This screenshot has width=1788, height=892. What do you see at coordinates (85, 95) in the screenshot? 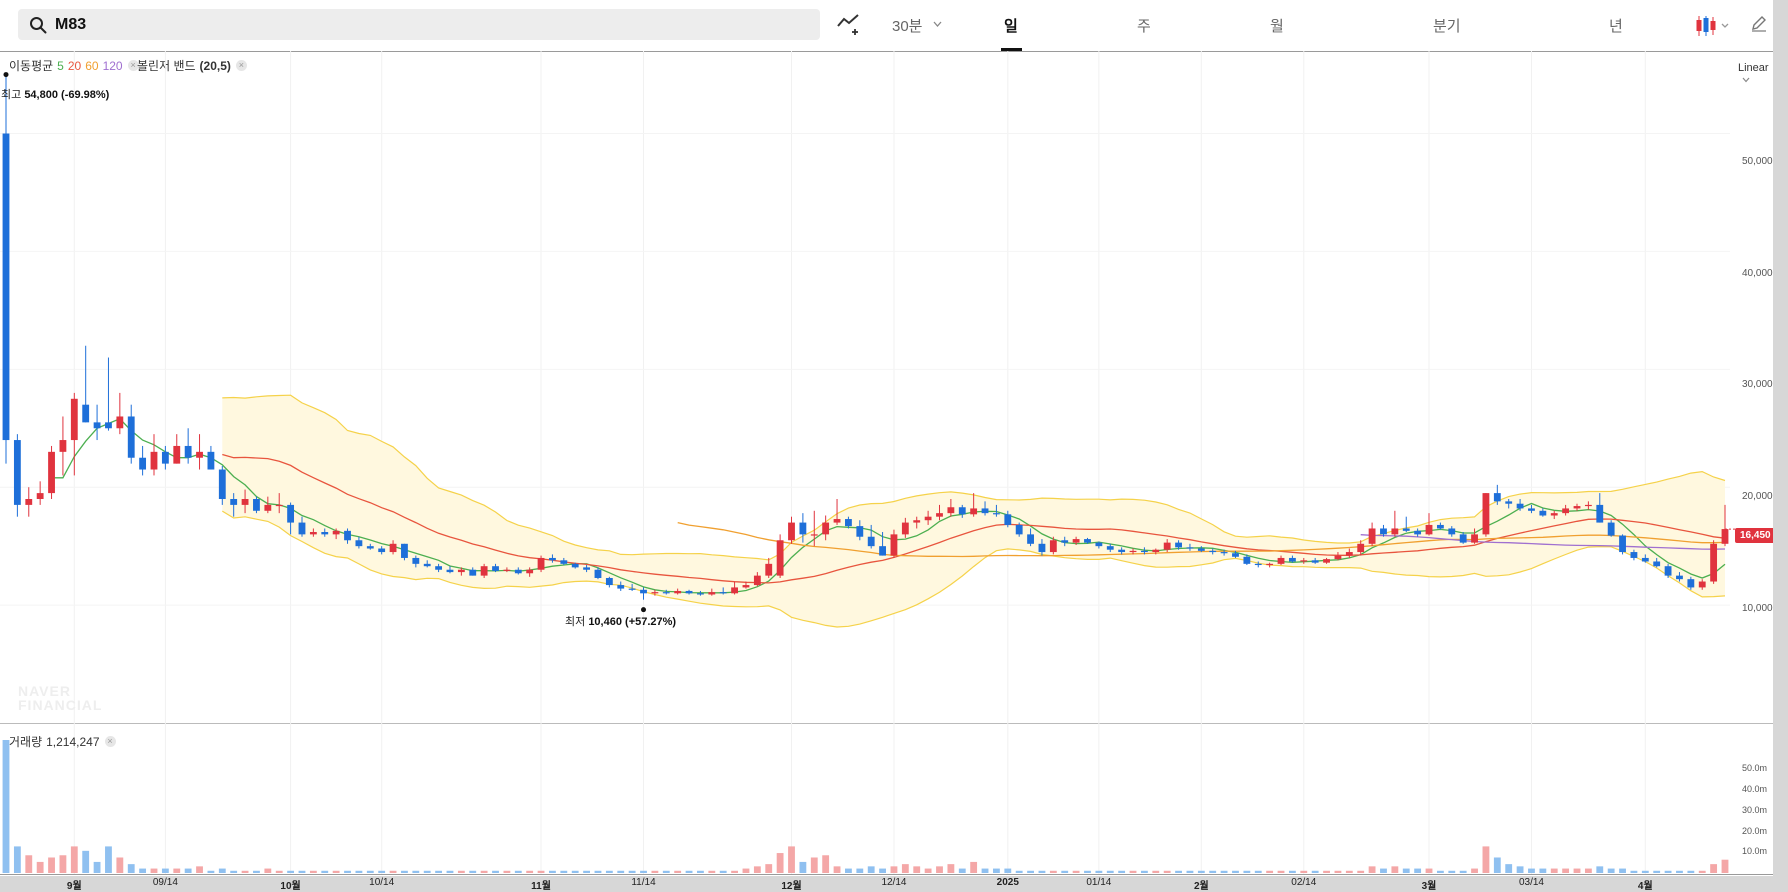
I see `high-change: (-69.98%)` at bounding box center [85, 95].